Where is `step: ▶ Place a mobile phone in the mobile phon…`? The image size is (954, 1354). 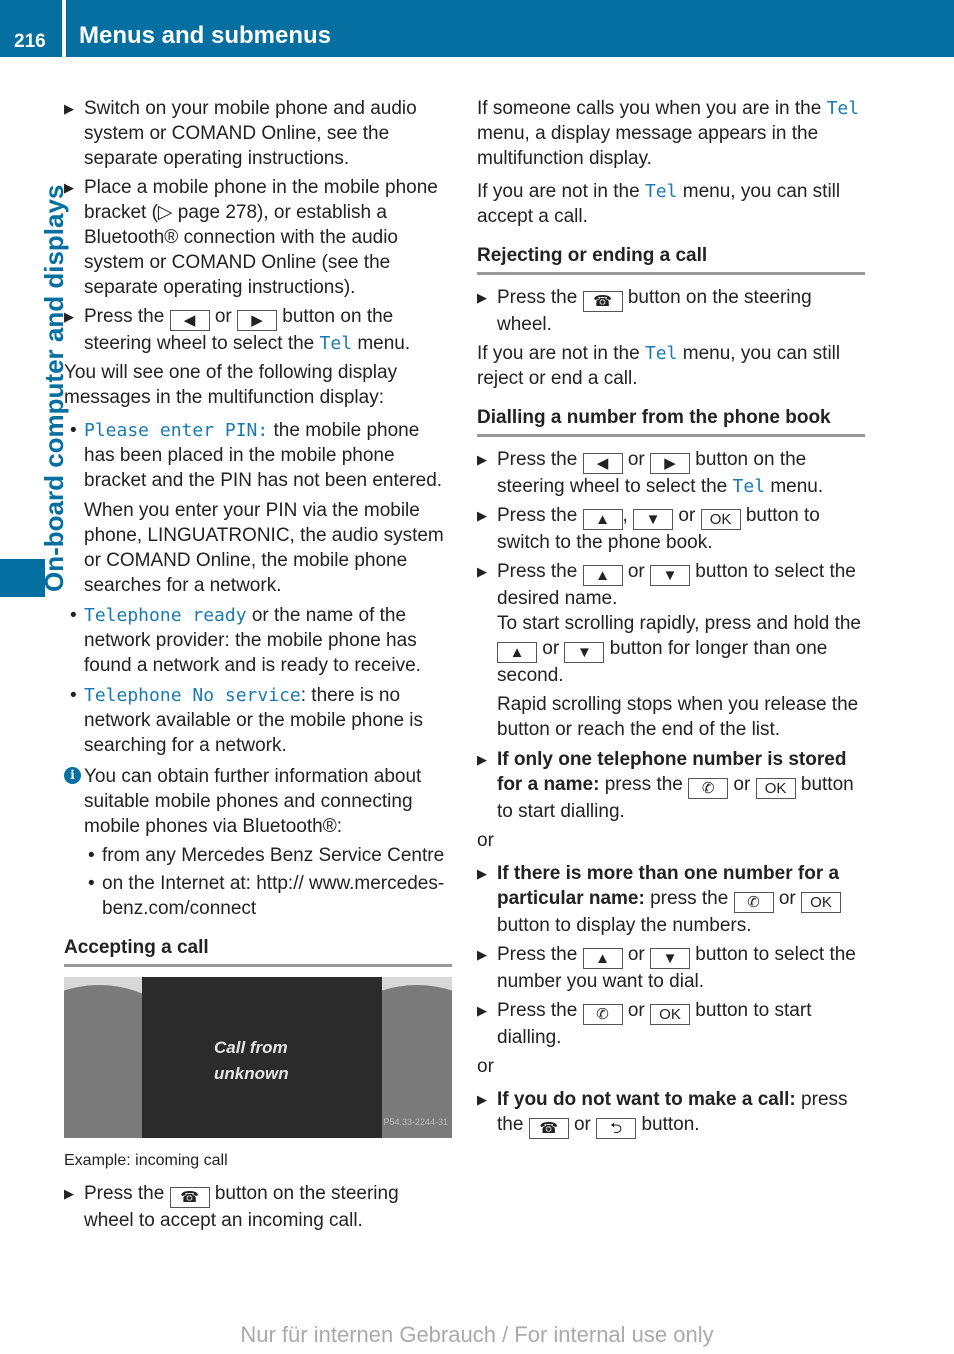 step: ▶ Place a mobile phone in the mobile phon… is located at coordinates (251, 237).